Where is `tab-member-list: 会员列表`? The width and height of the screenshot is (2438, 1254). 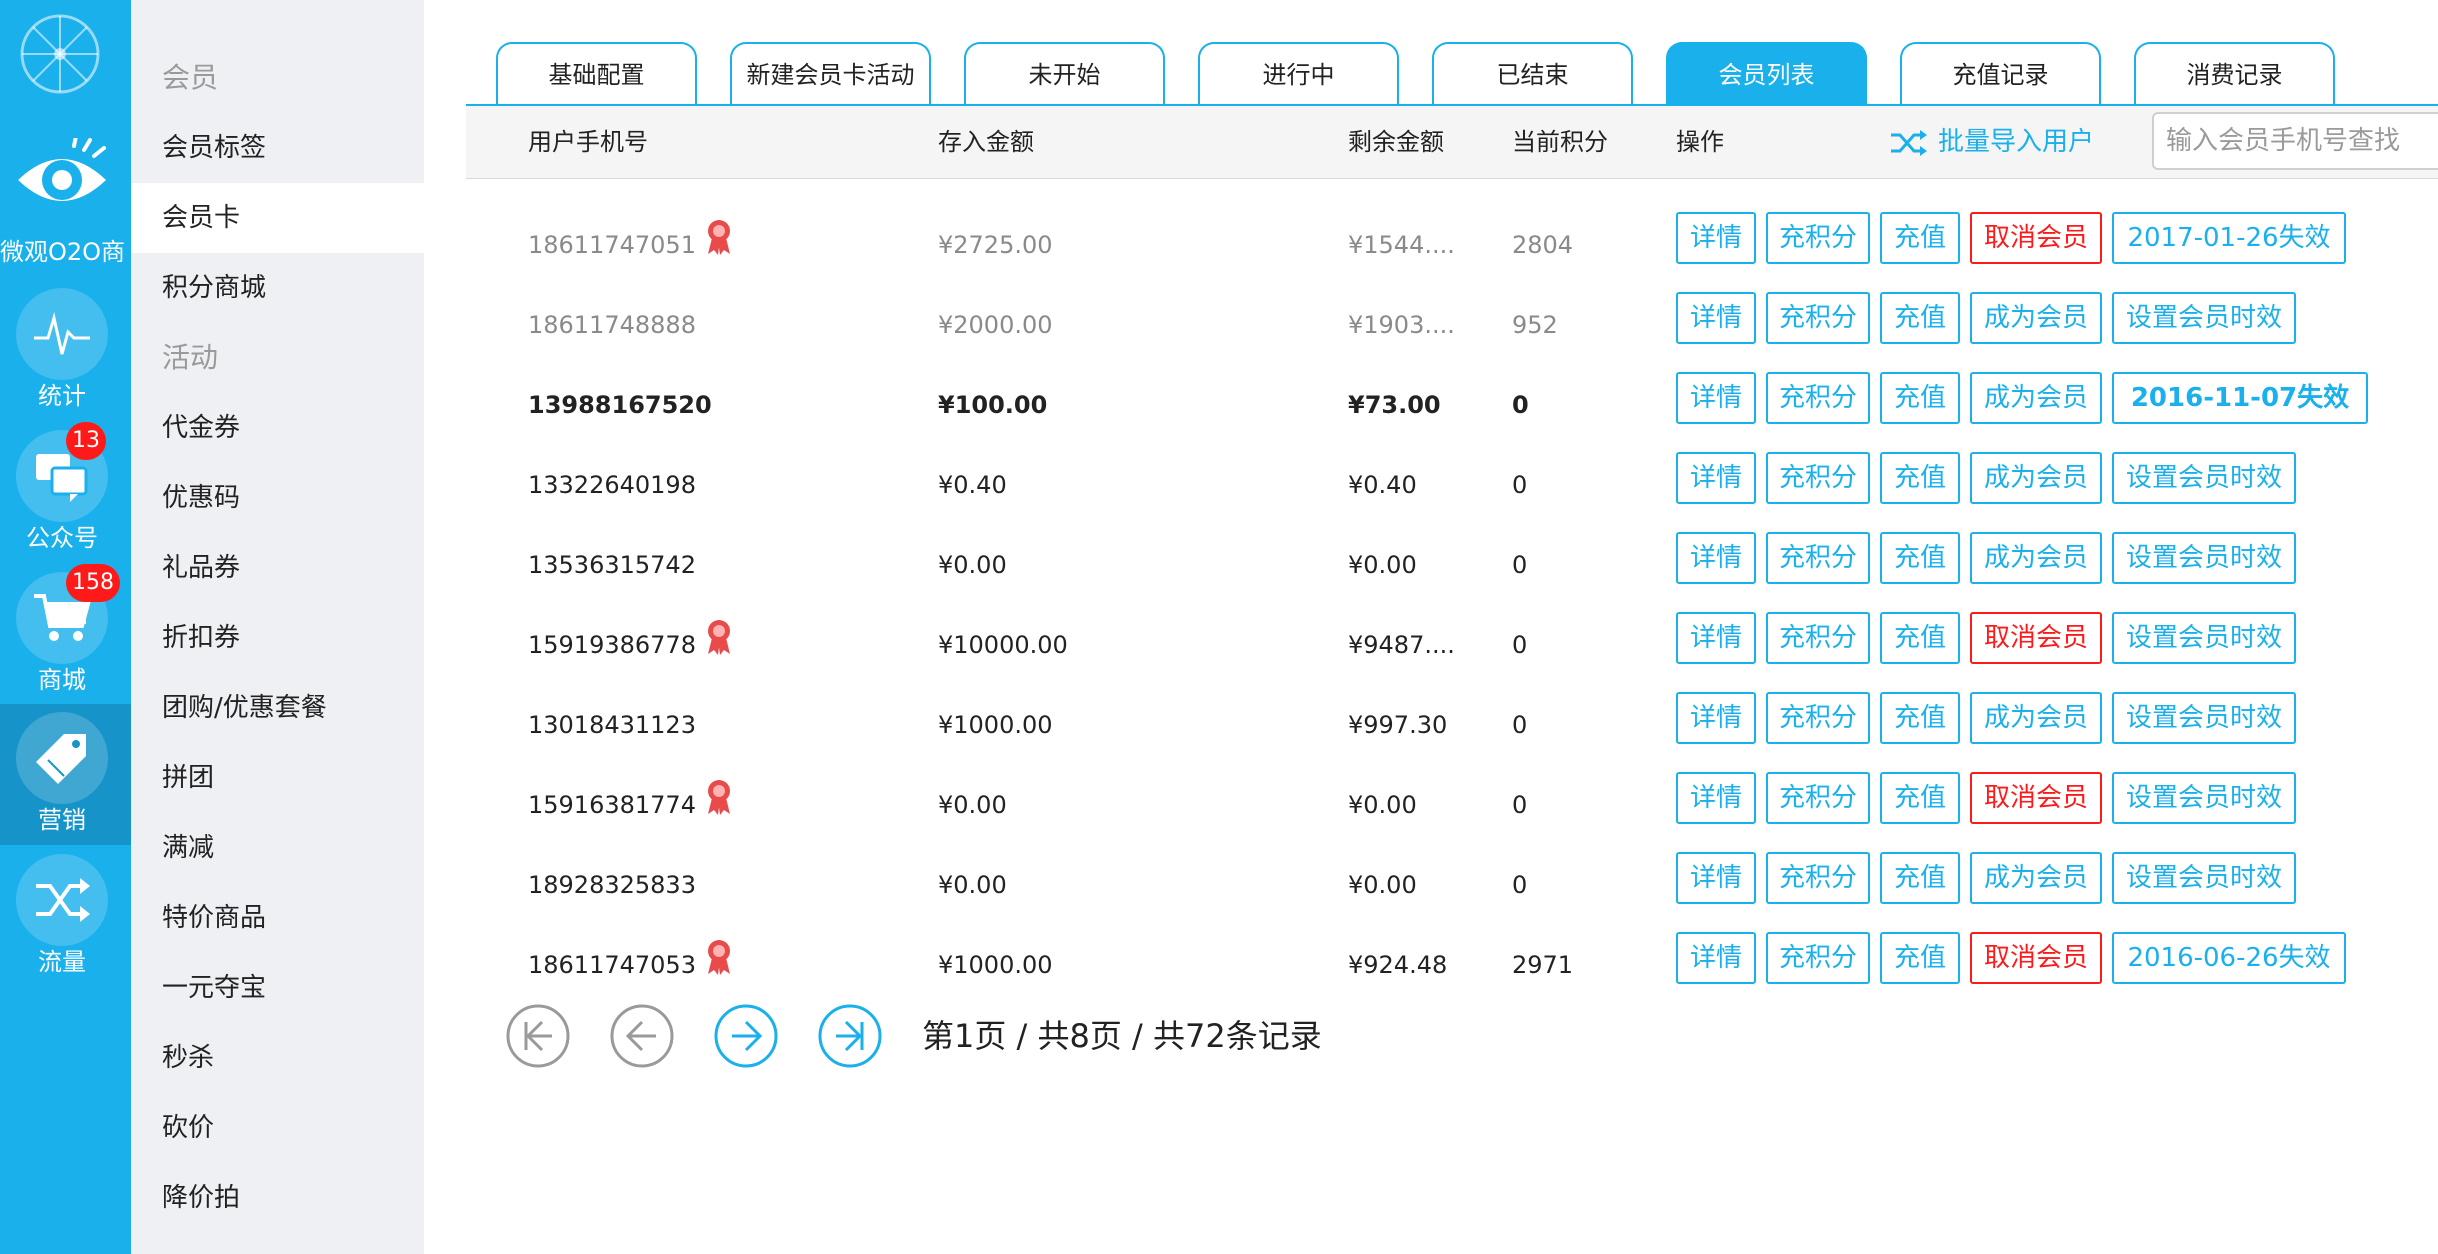
tab-member-list: 会员列表 is located at coordinates (1766, 73).